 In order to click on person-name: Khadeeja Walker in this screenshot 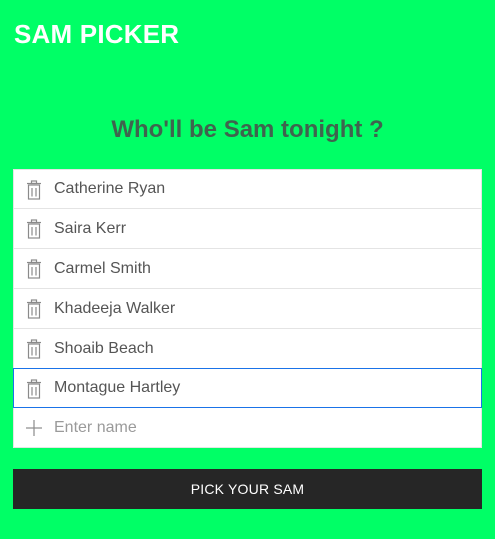, I will do `click(115, 308)`.